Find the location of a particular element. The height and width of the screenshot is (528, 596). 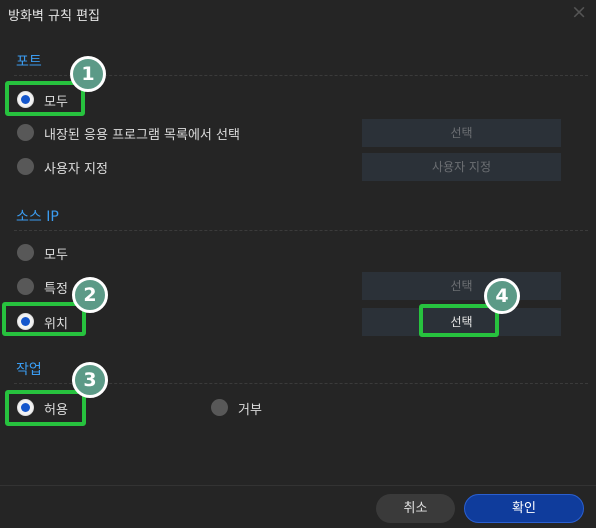

confirm-button: 확인 is located at coordinates (524, 508).